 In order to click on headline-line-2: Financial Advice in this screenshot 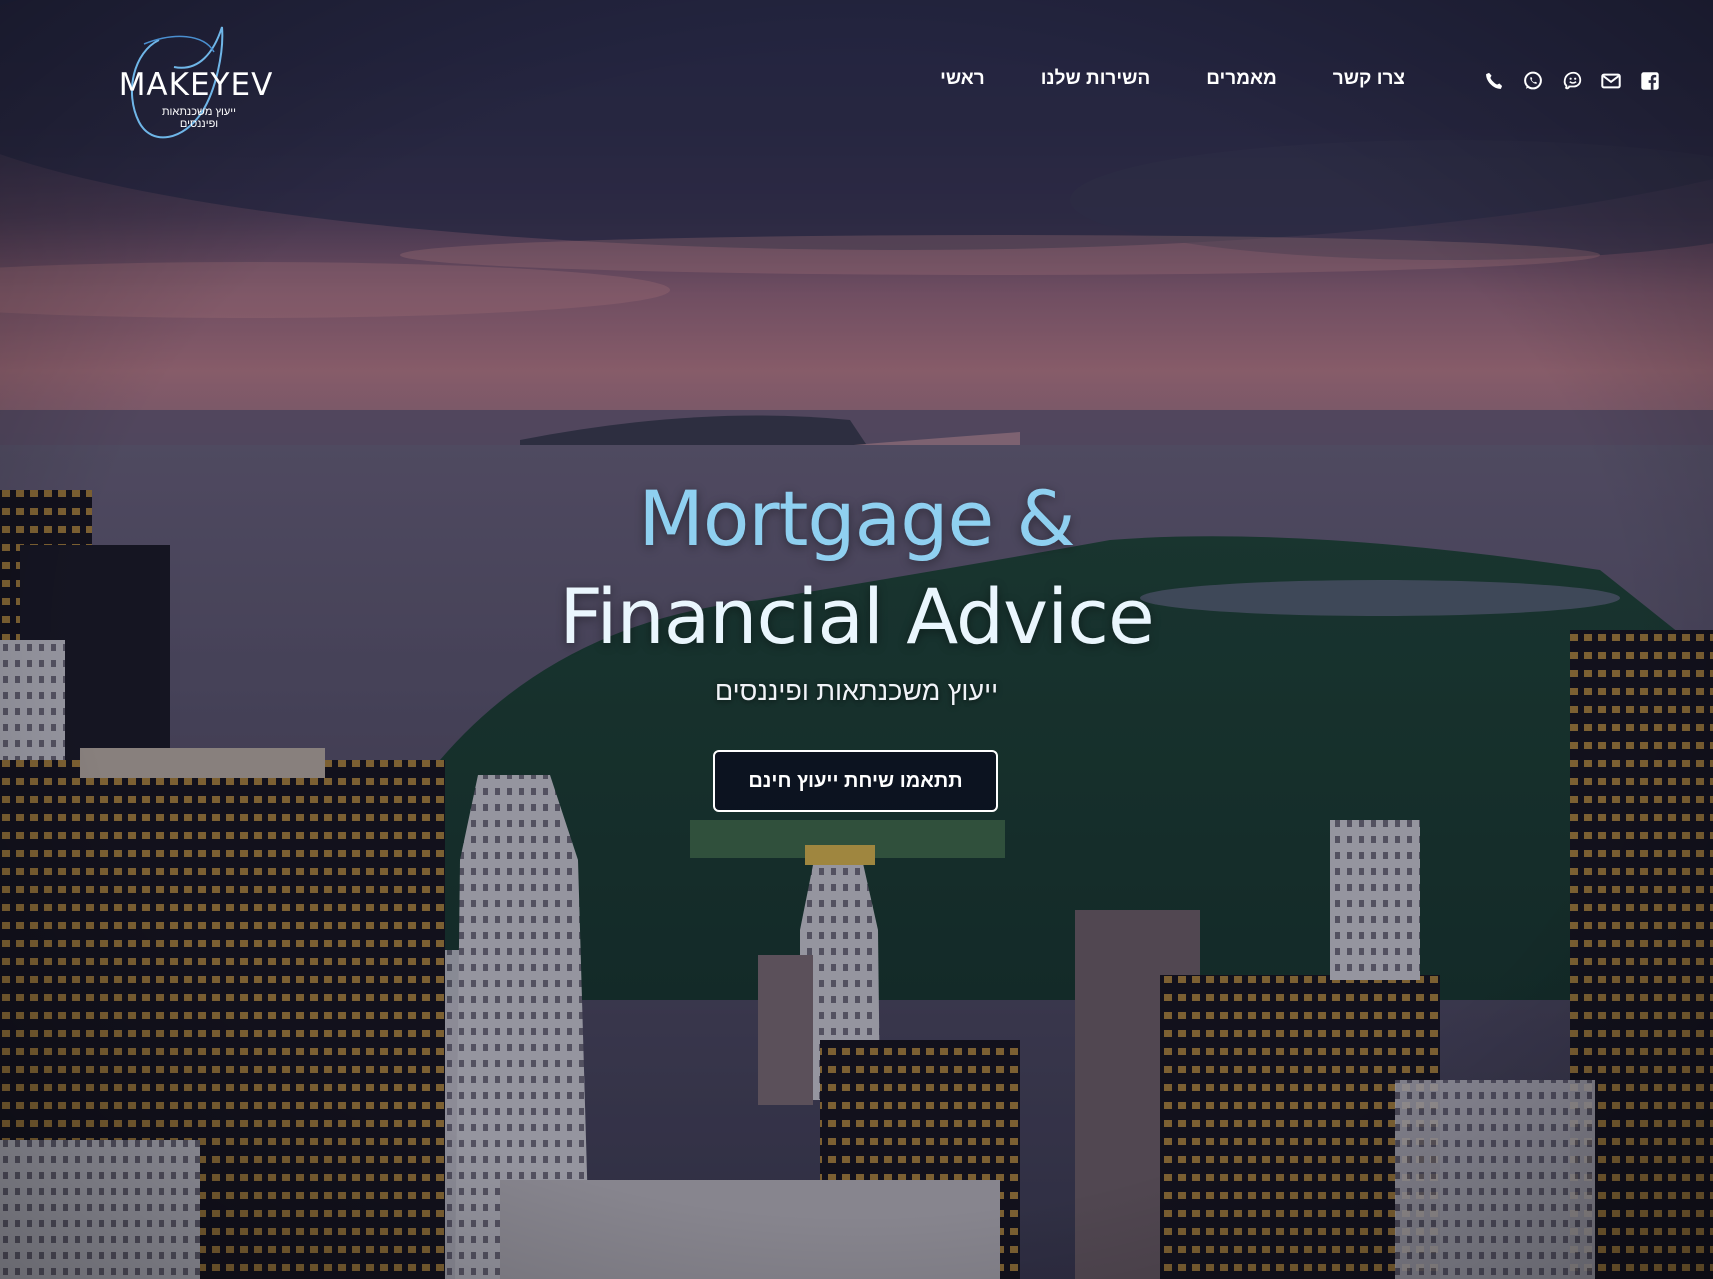, I will do `click(857, 616)`.